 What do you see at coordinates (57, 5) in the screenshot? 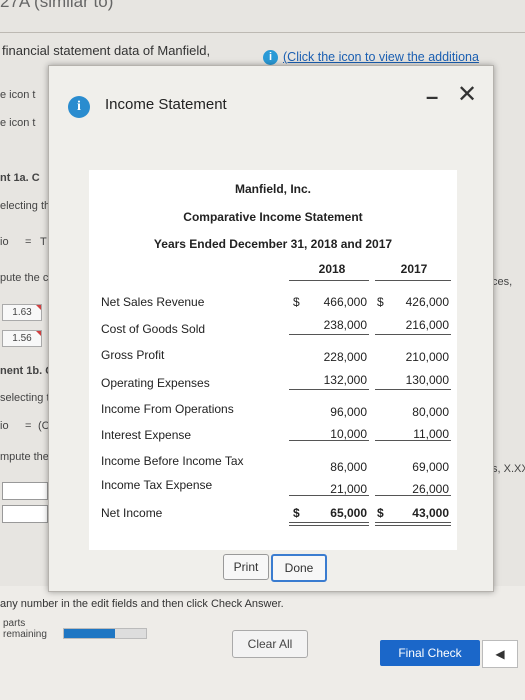
I see `page-title: 27A (similar to)` at bounding box center [57, 5].